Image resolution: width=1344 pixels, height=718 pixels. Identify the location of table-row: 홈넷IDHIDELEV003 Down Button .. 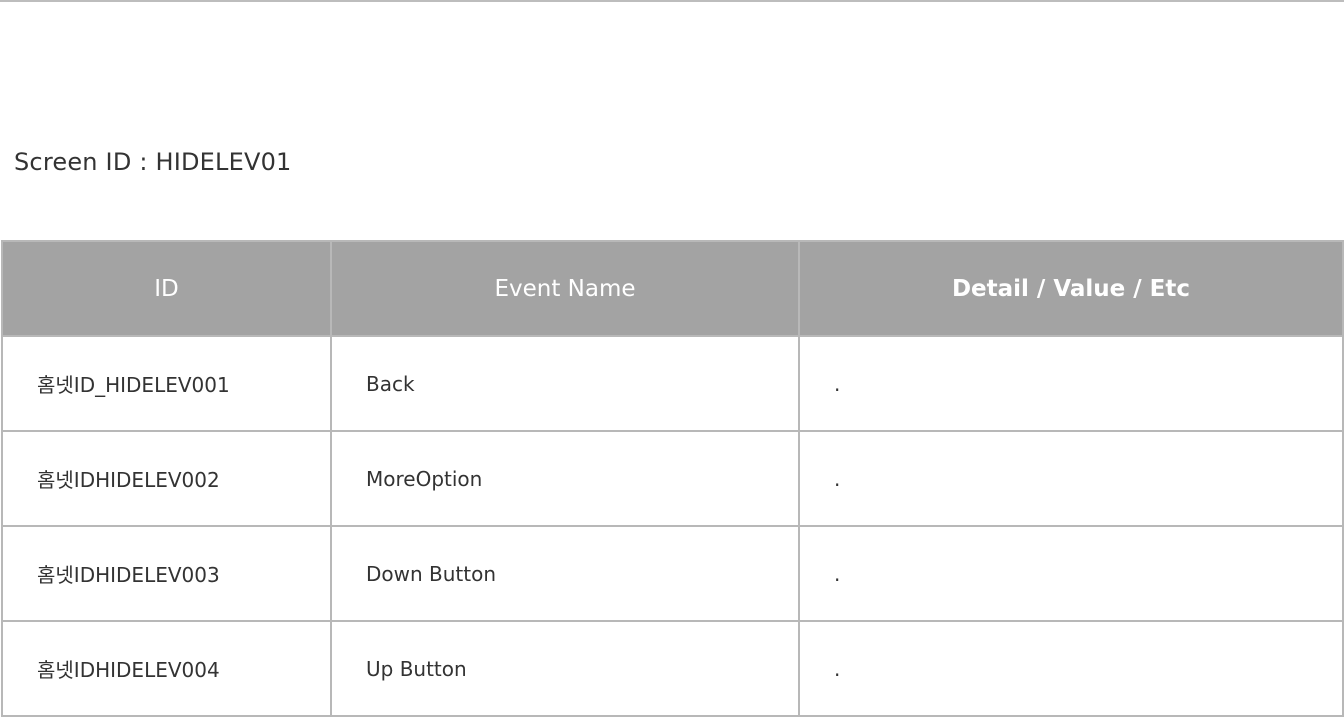
(672, 573).